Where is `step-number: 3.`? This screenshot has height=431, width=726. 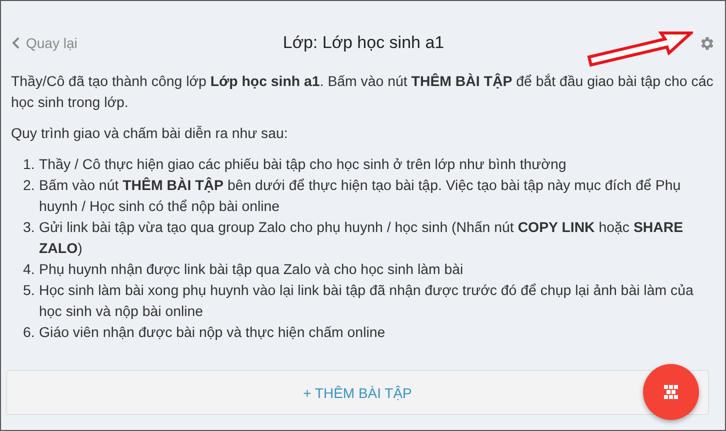 step-number: 3. is located at coordinates (28, 228).